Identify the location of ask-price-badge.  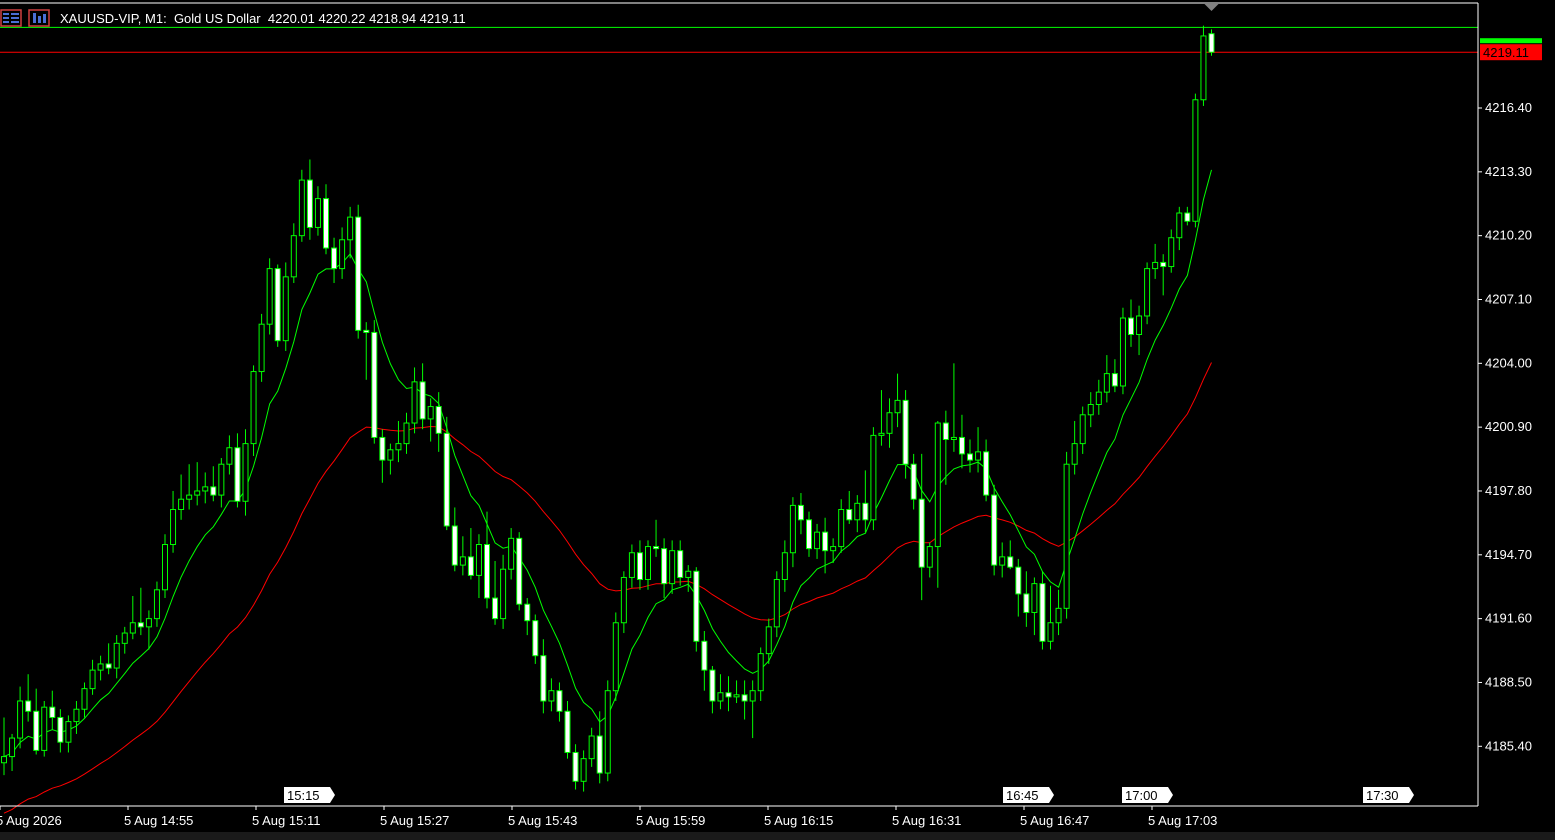
(1511, 41).